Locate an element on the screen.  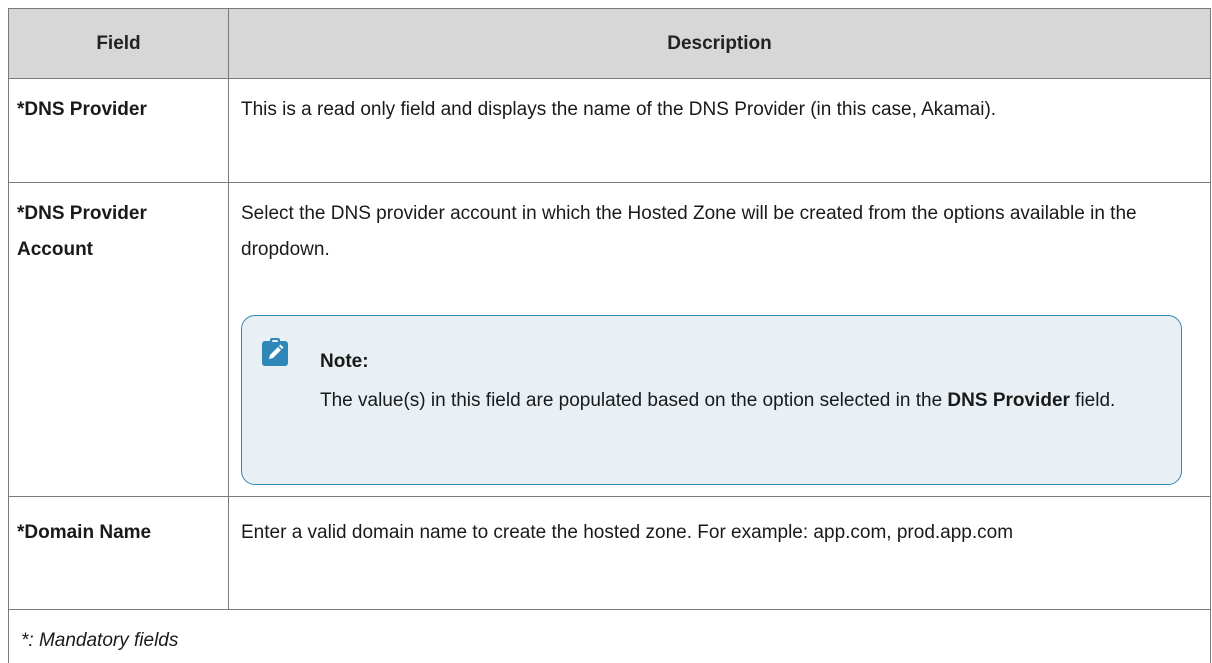
mandatory-footnote: *: Mandatory fields is located at coordinates (100, 640).